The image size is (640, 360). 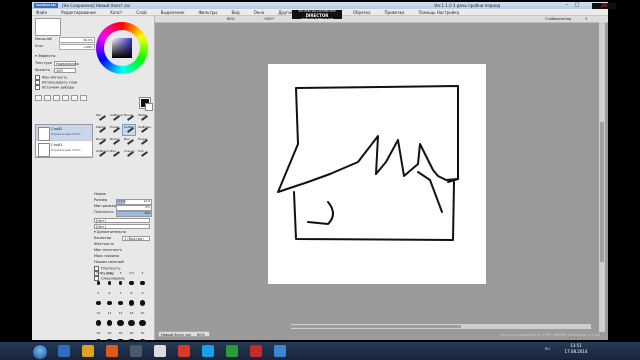 What do you see at coordinates (129, 130) in the screenshot?
I see `tool-selpen: SelPen` at bounding box center [129, 130].